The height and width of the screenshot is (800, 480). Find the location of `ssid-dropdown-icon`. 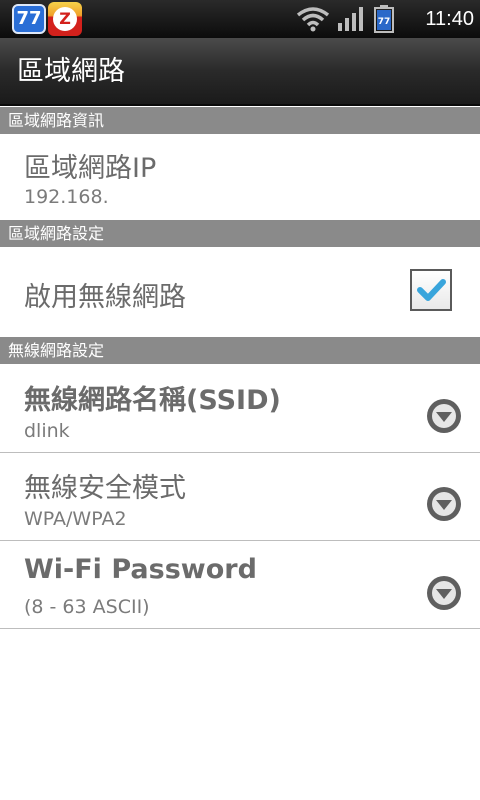

ssid-dropdown-icon is located at coordinates (444, 416).